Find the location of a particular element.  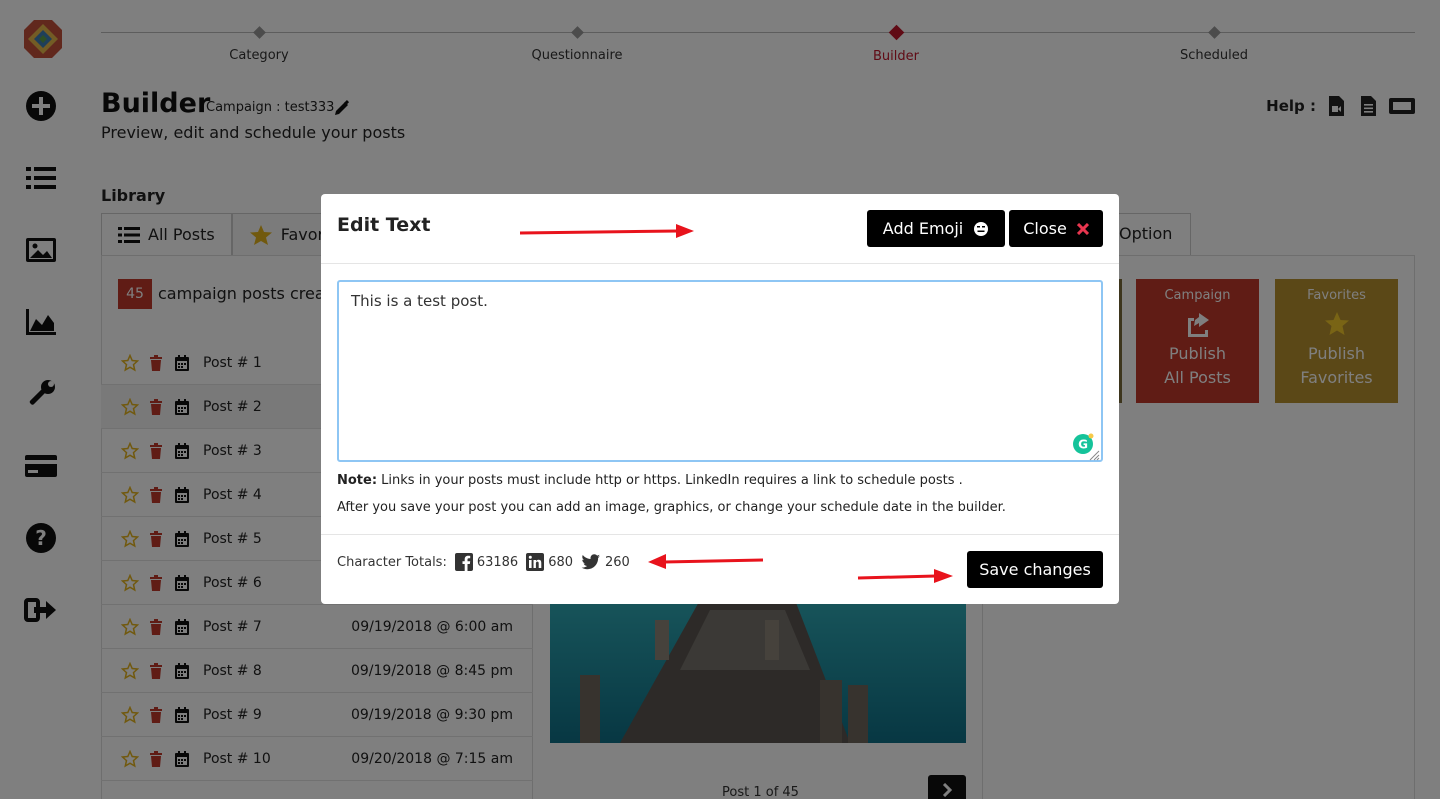

linkedin-icon is located at coordinates (535, 562).